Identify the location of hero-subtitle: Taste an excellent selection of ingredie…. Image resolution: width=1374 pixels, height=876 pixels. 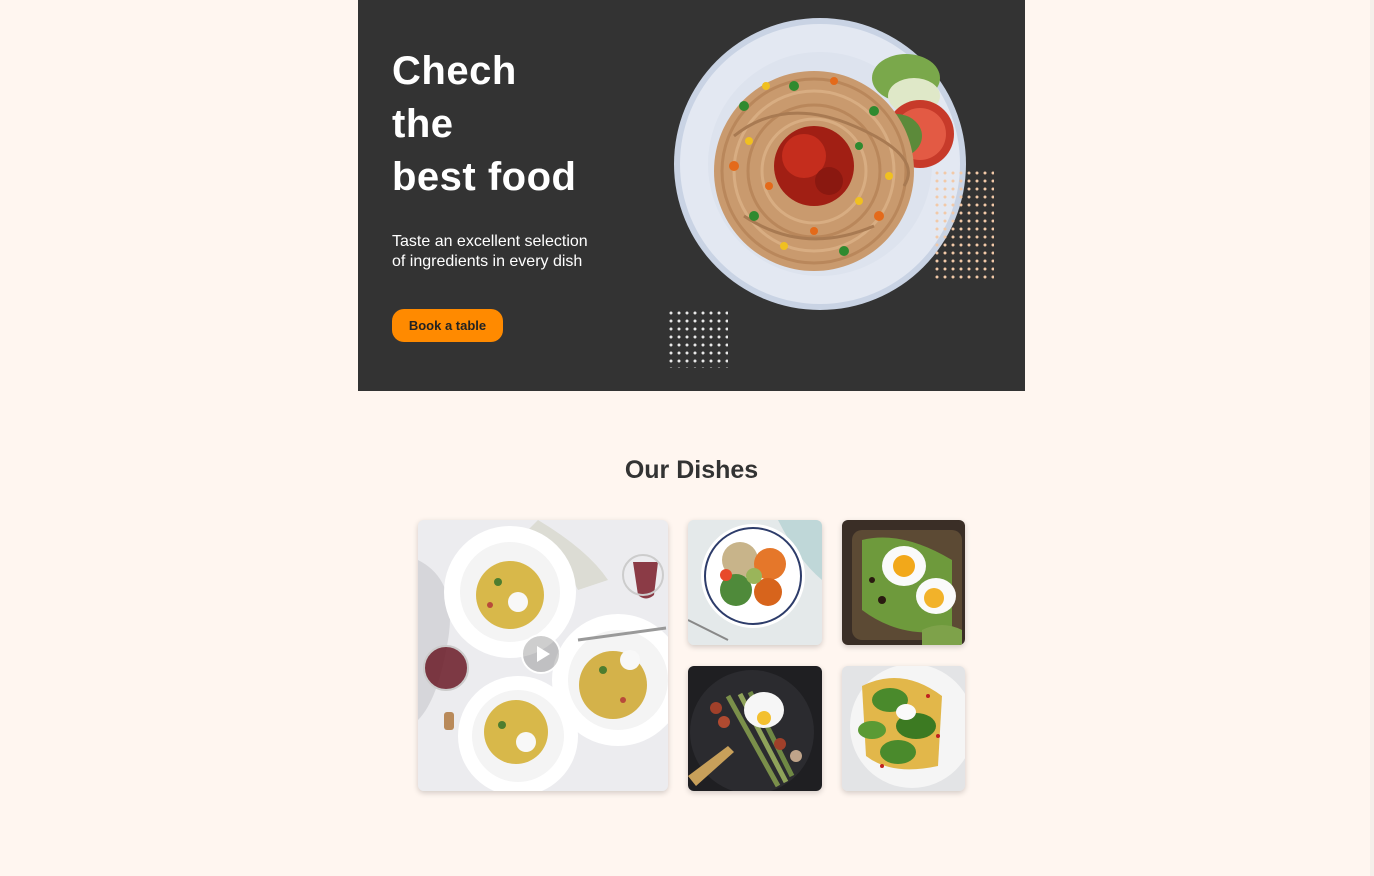
(490, 251).